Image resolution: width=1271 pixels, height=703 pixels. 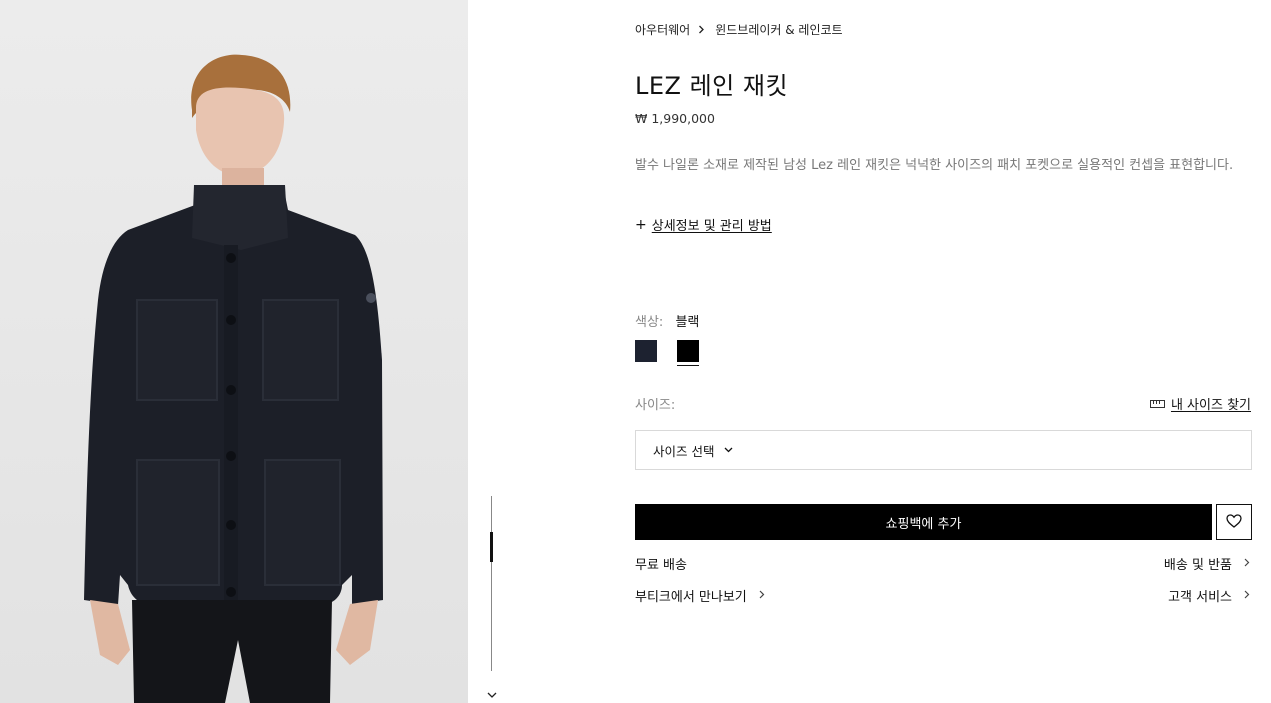 What do you see at coordinates (684, 451) in the screenshot?
I see `size-select-placeholder: 사이즈 선택` at bounding box center [684, 451].